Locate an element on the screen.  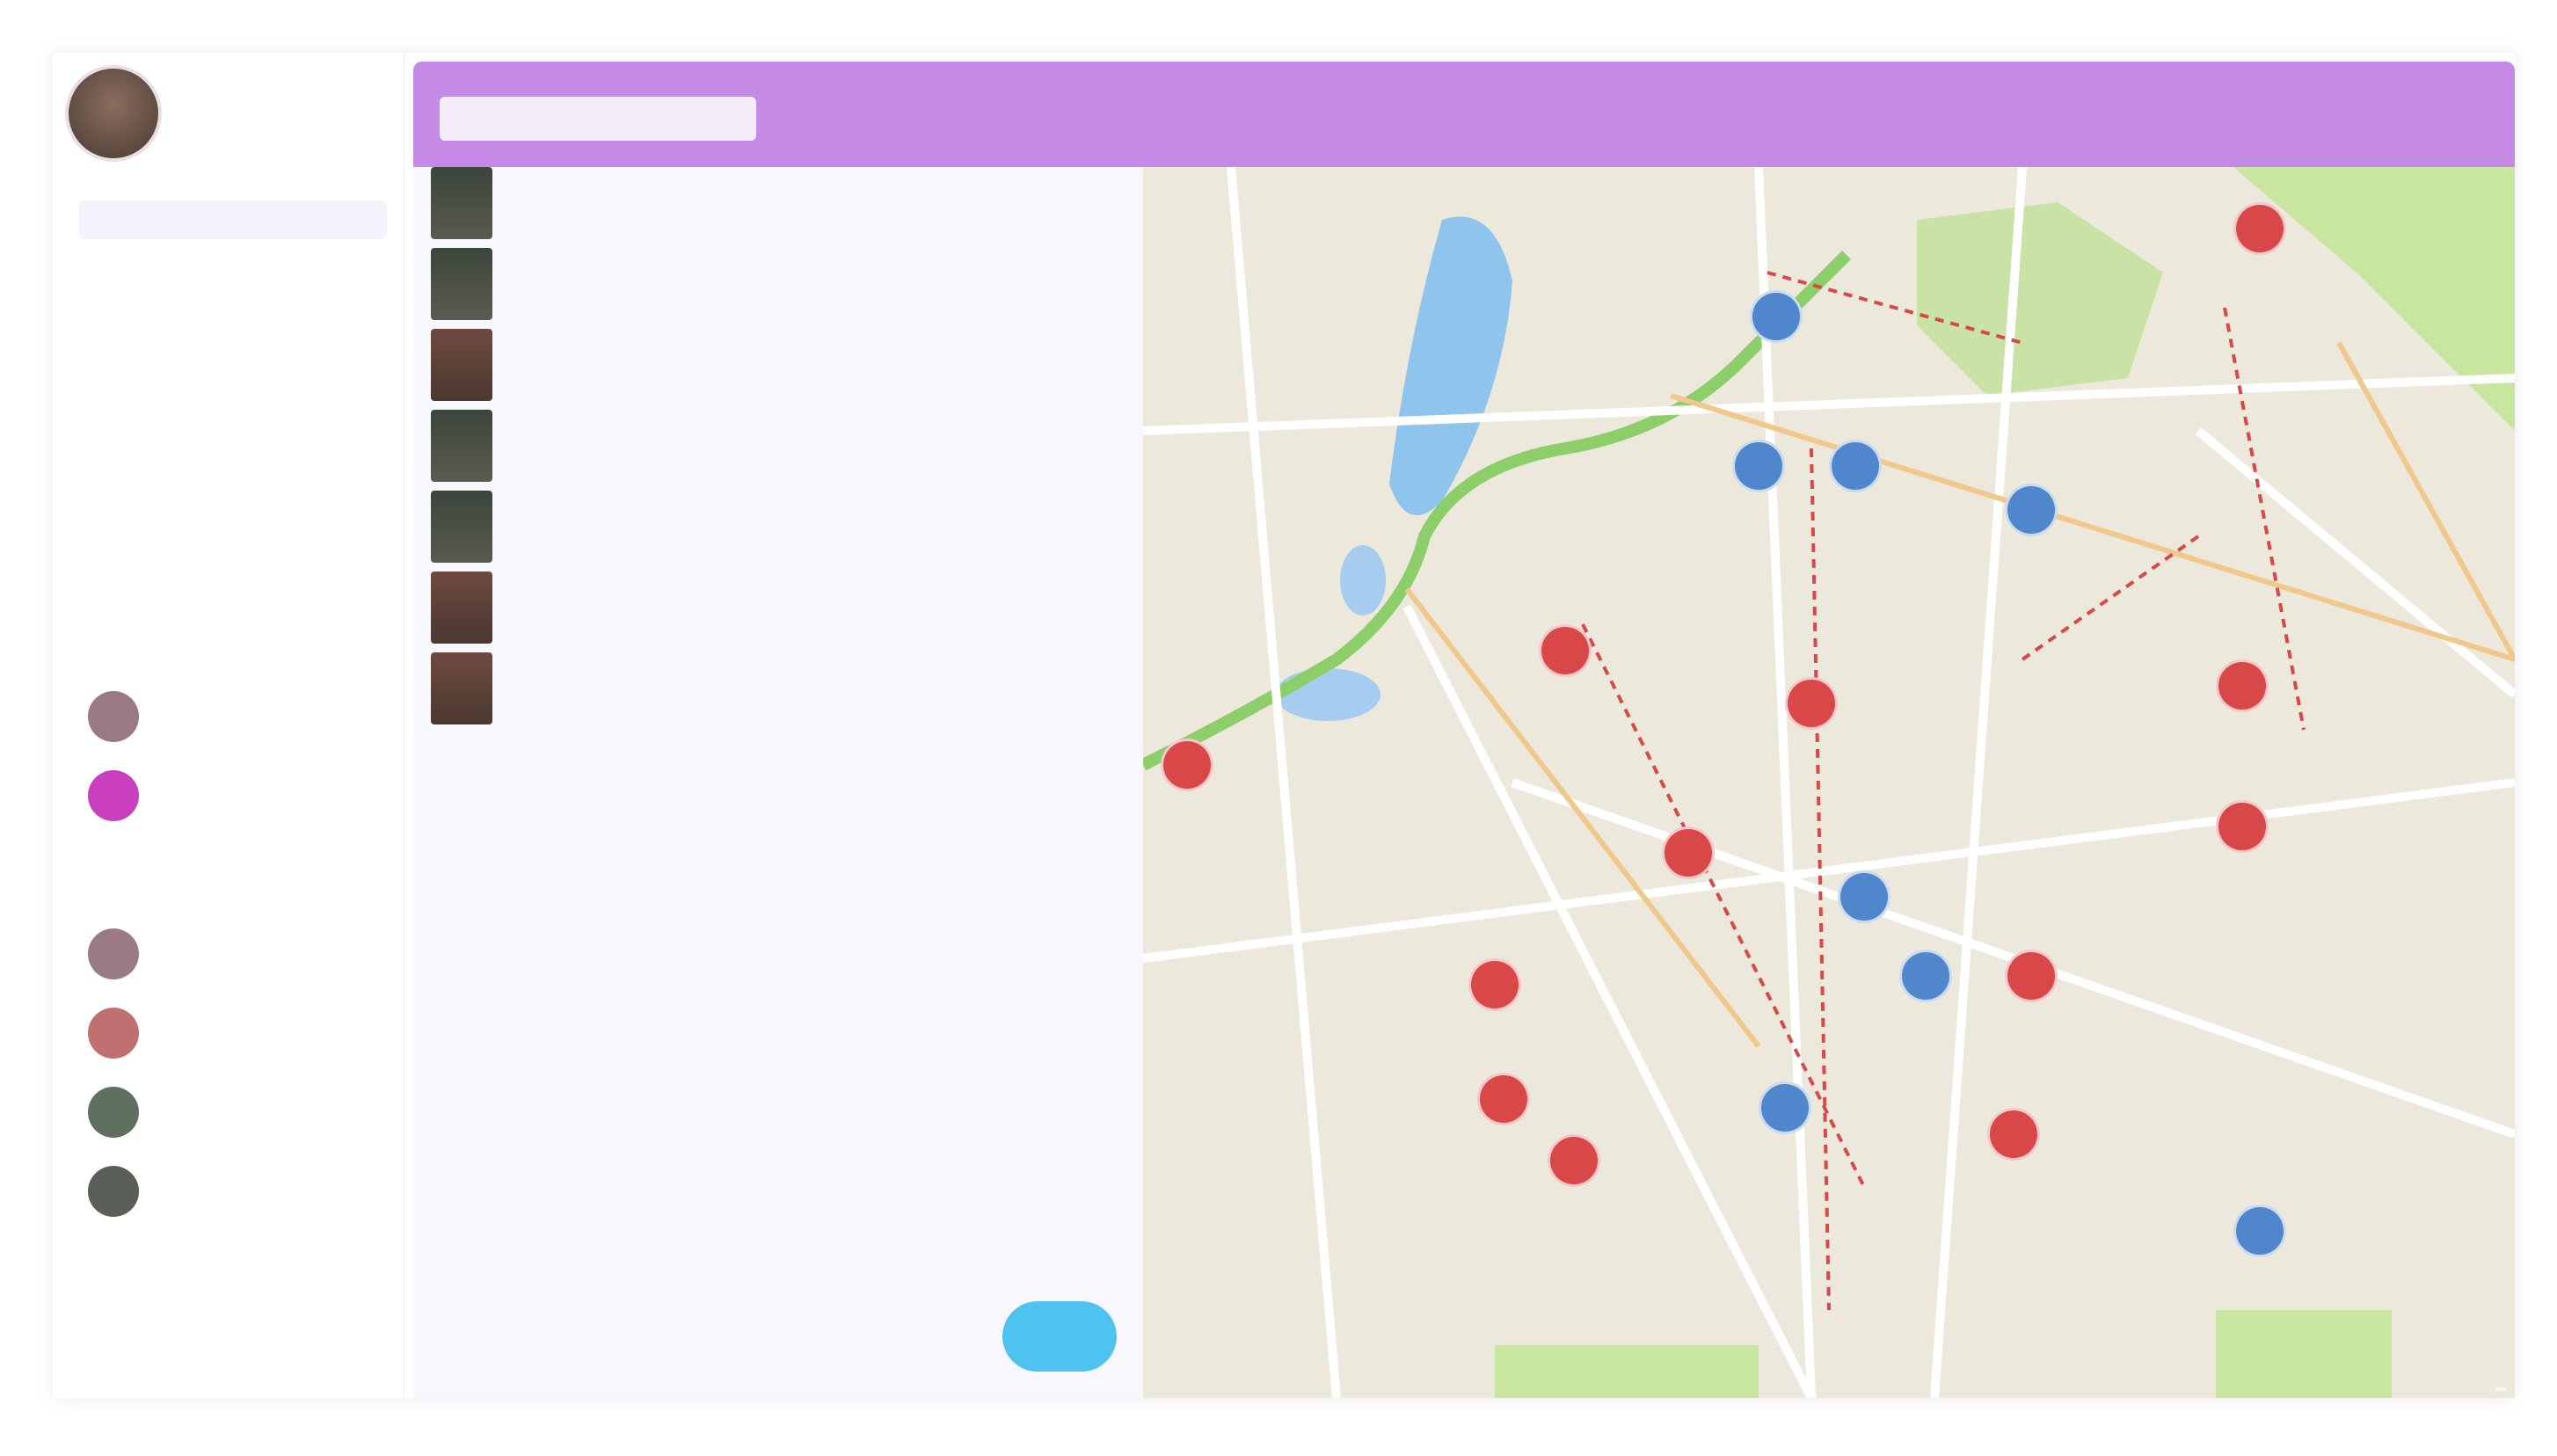
sidebar-menu is located at coordinates (233, 285).